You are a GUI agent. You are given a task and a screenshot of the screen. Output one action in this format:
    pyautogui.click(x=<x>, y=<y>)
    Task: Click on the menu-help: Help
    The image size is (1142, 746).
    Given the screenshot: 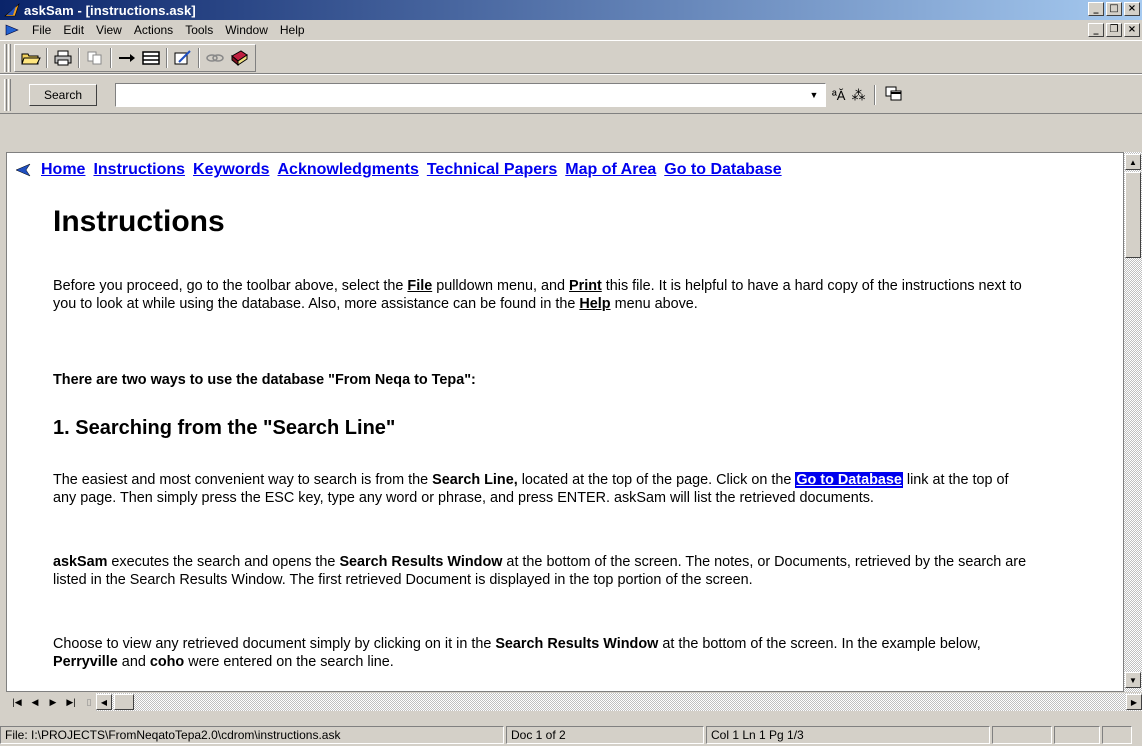 What is the action you would take?
    pyautogui.click(x=292, y=30)
    